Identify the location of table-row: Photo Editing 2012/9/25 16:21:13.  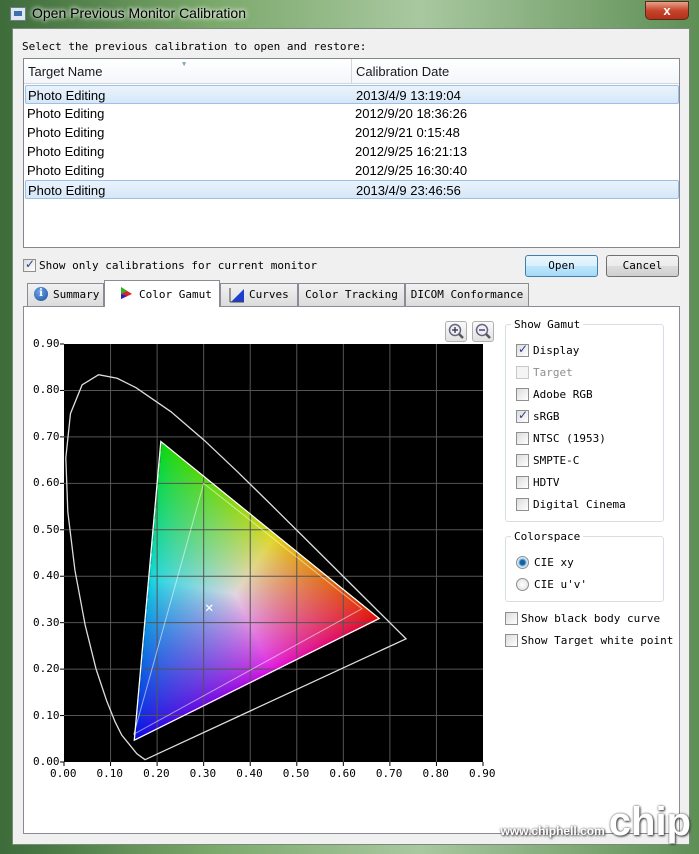
(352, 151).